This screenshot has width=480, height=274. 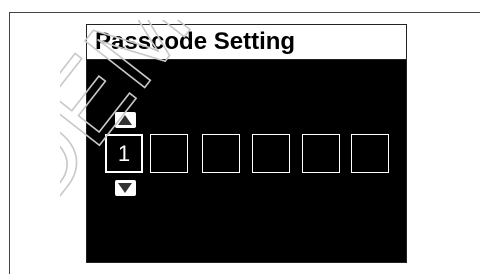 I want to click on title-bar: Passcode Setting, so click(x=246, y=42).